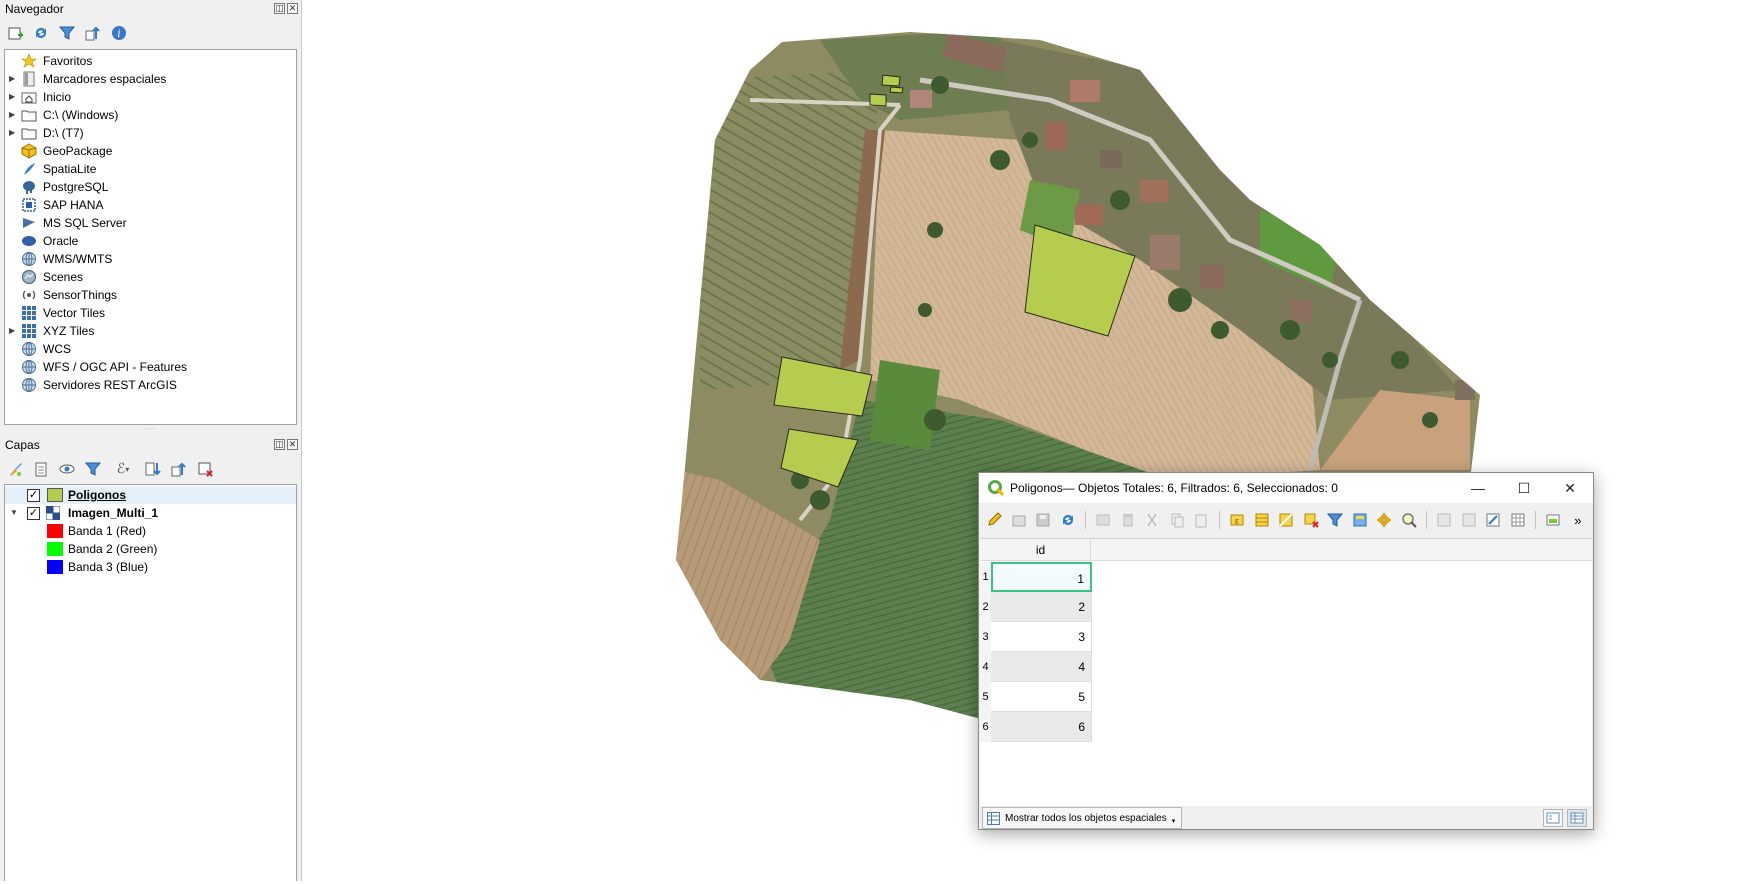 The height and width of the screenshot is (884, 1749). Describe the element at coordinates (985, 577) in the screenshot. I see `row-number: 1` at that location.